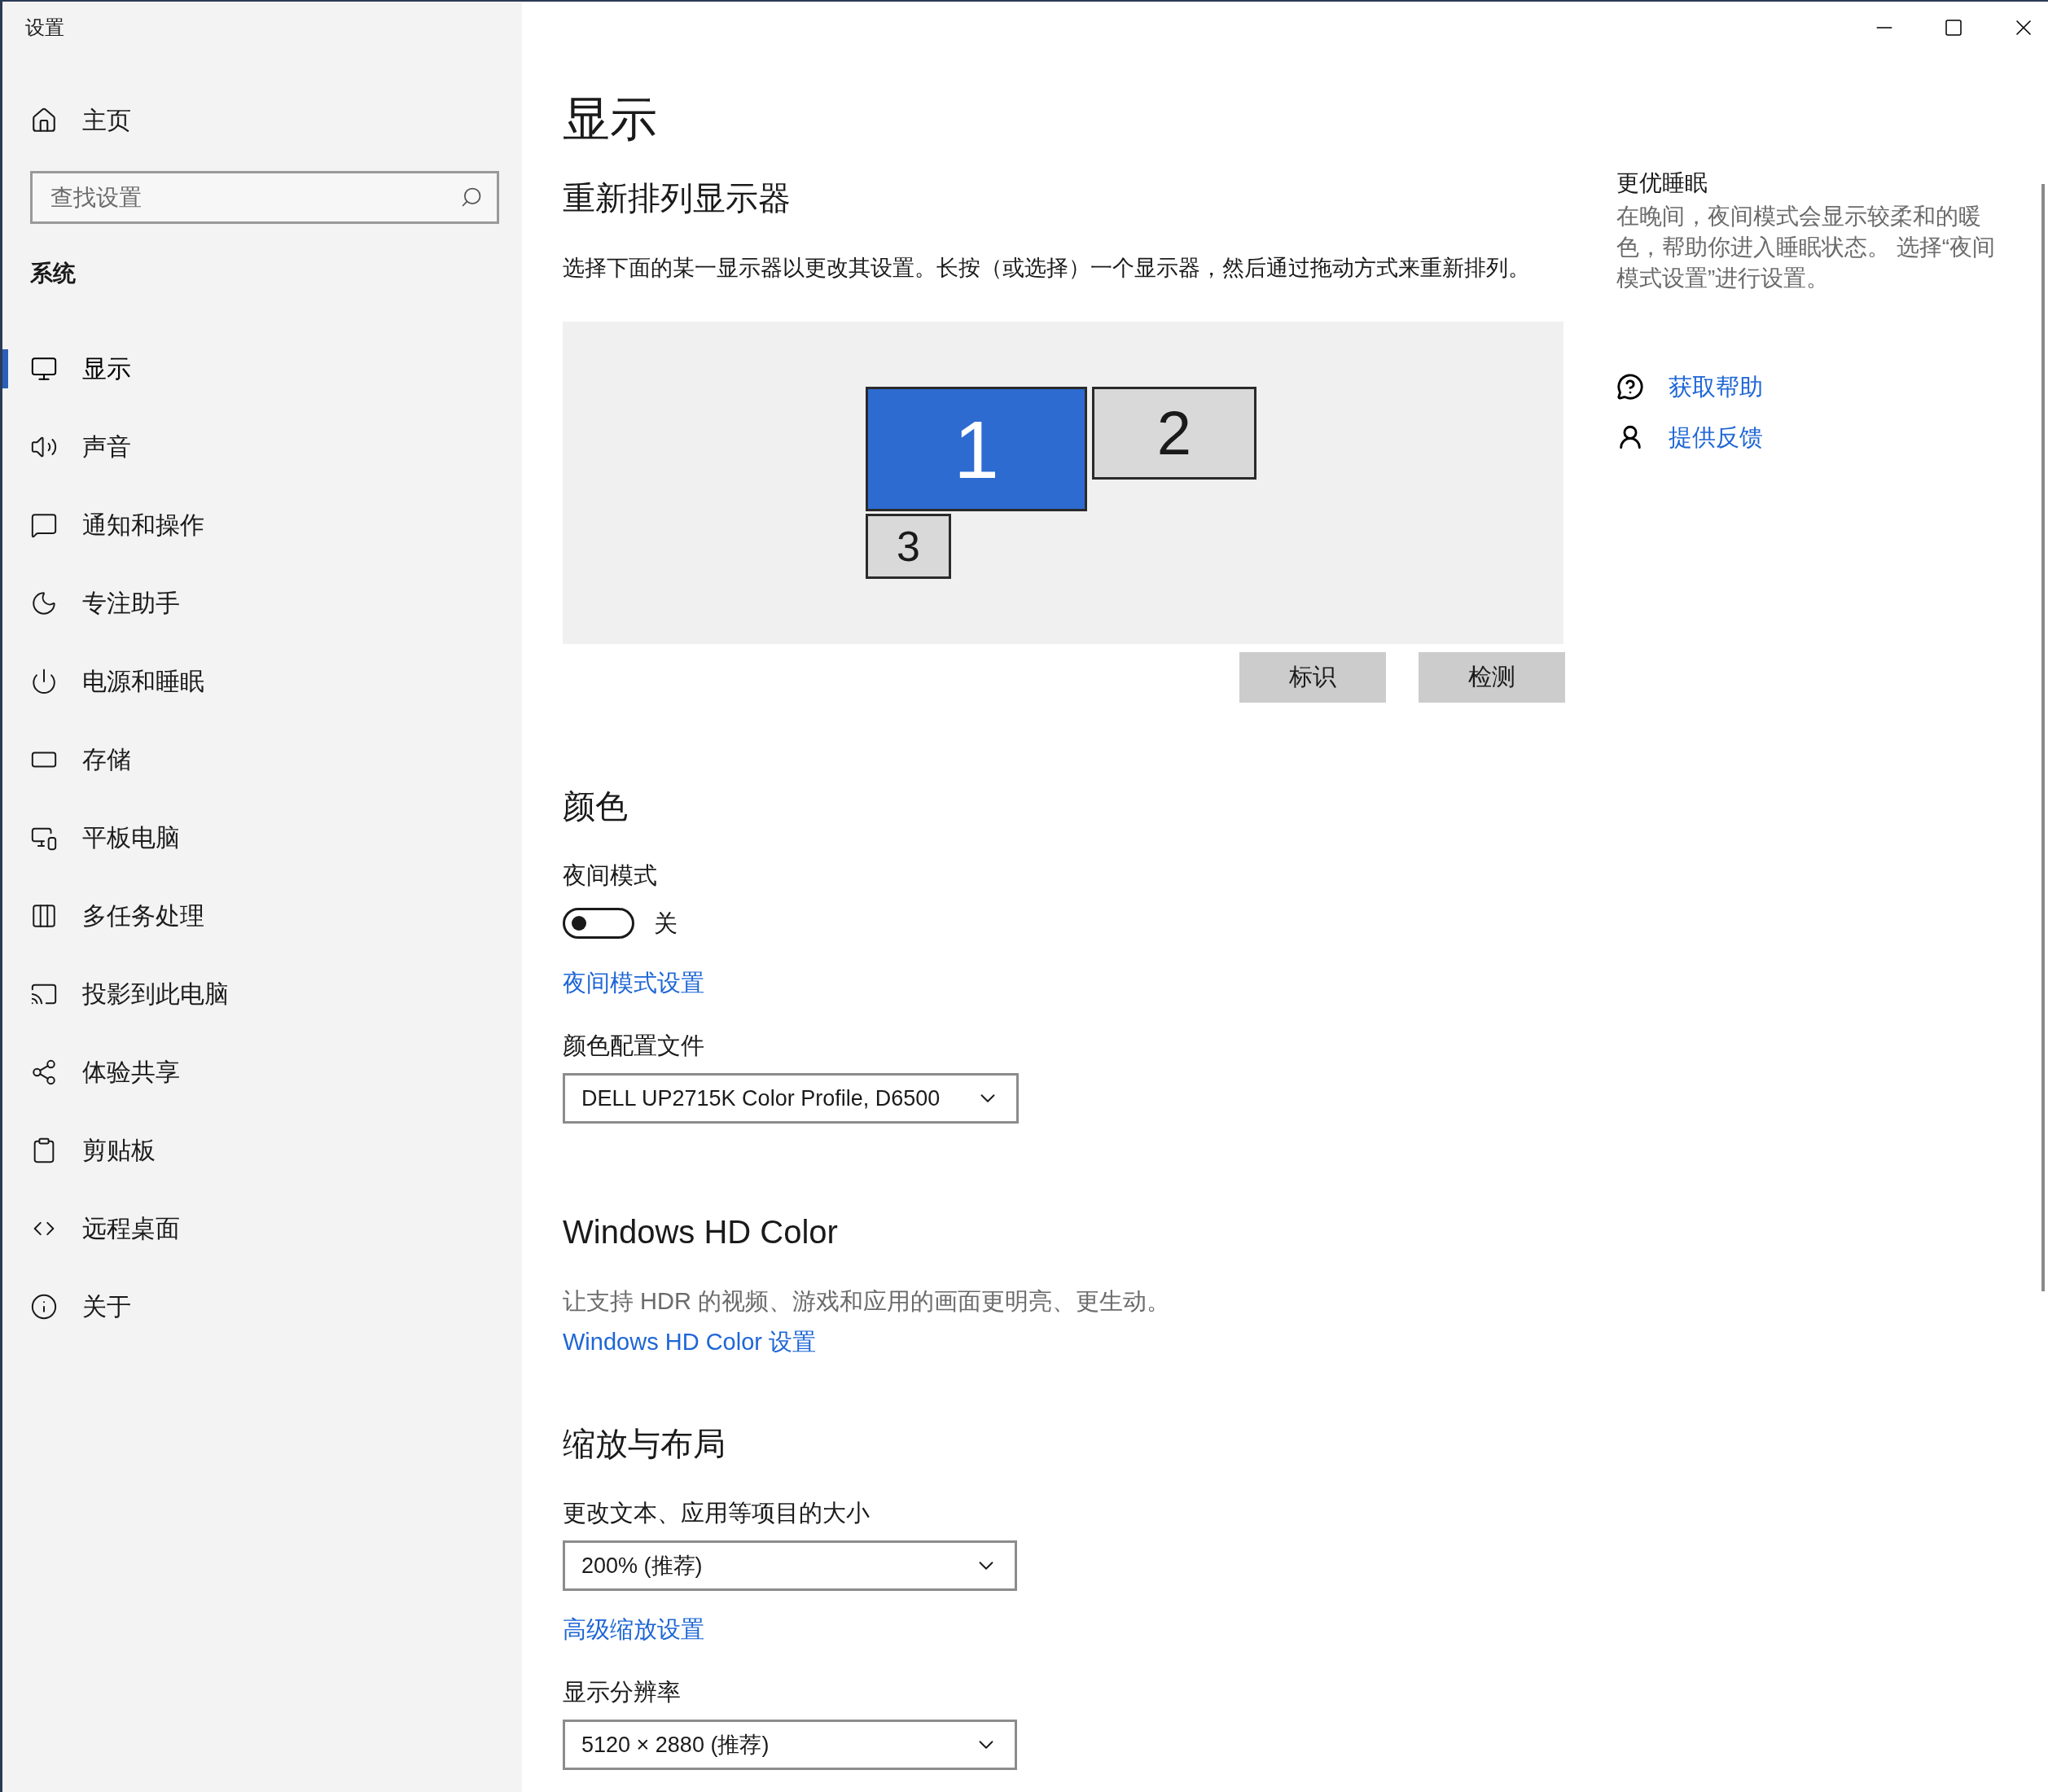 This screenshot has width=2048, height=1792. Describe the element at coordinates (105, 603) in the screenshot. I see `nav-item: 专注助手` at that location.